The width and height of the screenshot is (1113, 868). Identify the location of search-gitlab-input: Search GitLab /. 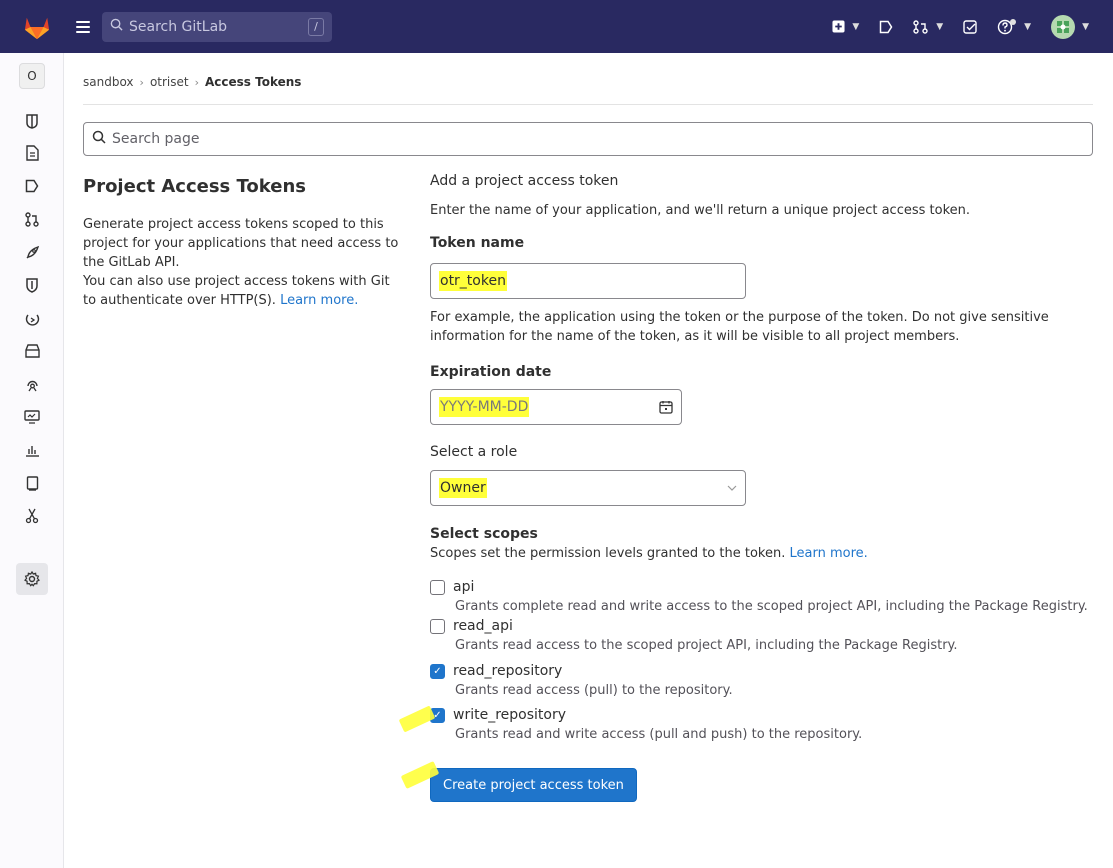
(217, 26).